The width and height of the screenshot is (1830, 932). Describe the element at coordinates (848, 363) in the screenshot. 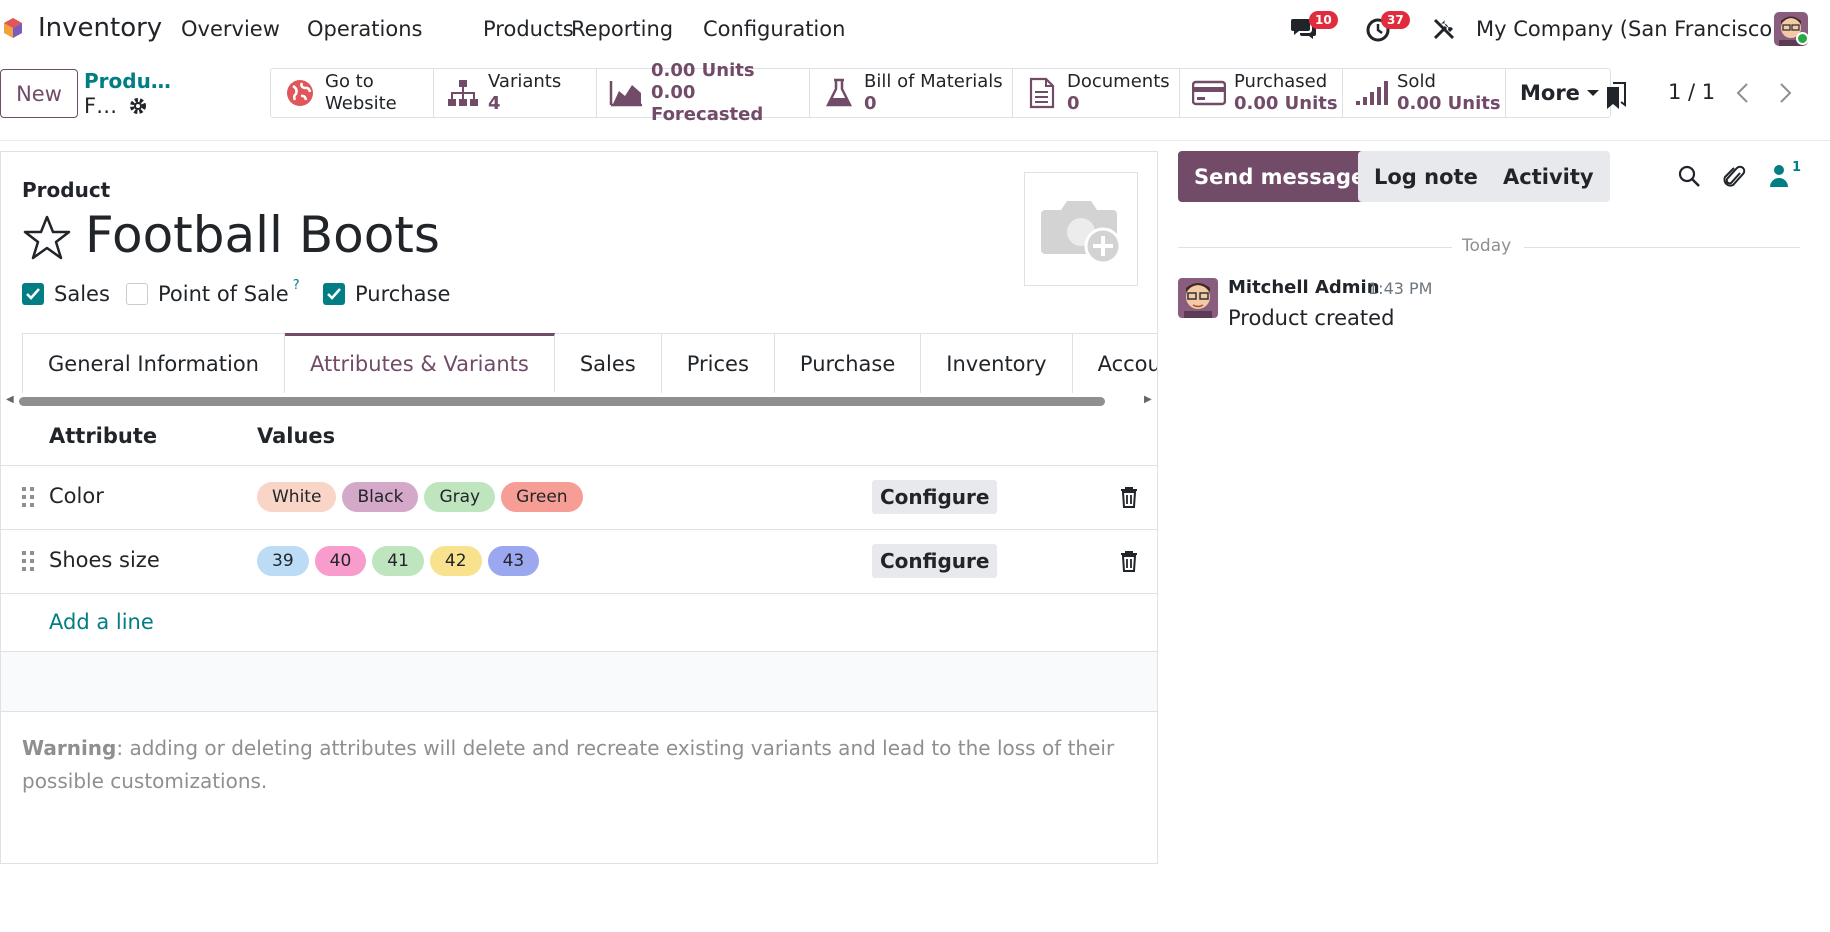

I see `tab-purchase: Purchase` at that location.